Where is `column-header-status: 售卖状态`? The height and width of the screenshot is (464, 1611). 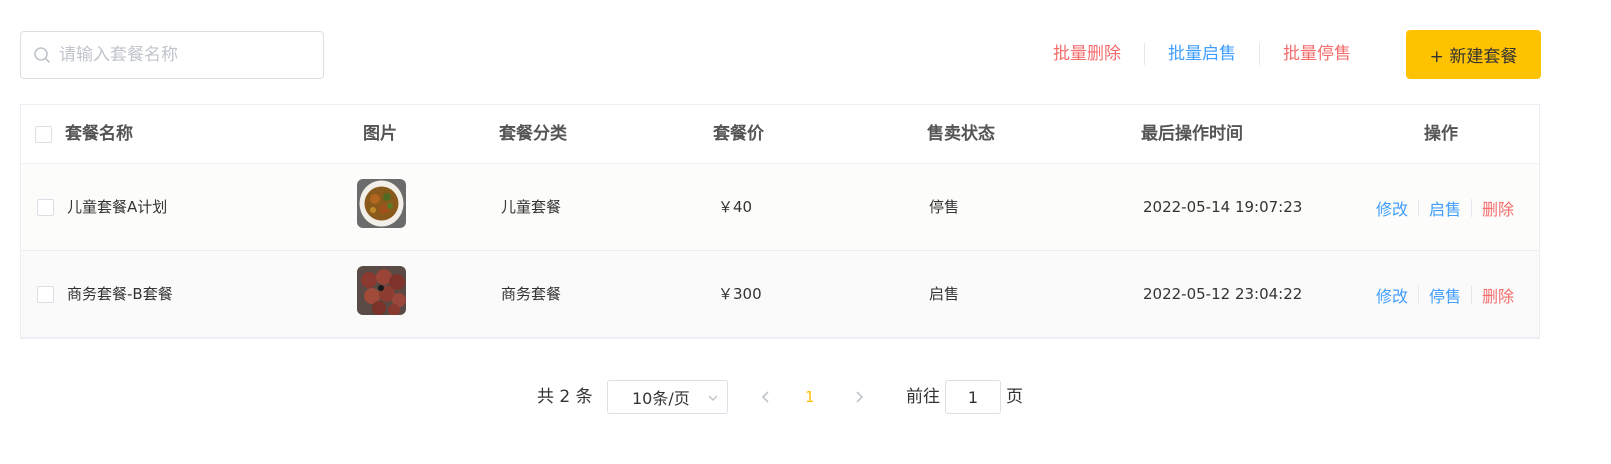 column-header-status: 售卖状态 is located at coordinates (961, 134).